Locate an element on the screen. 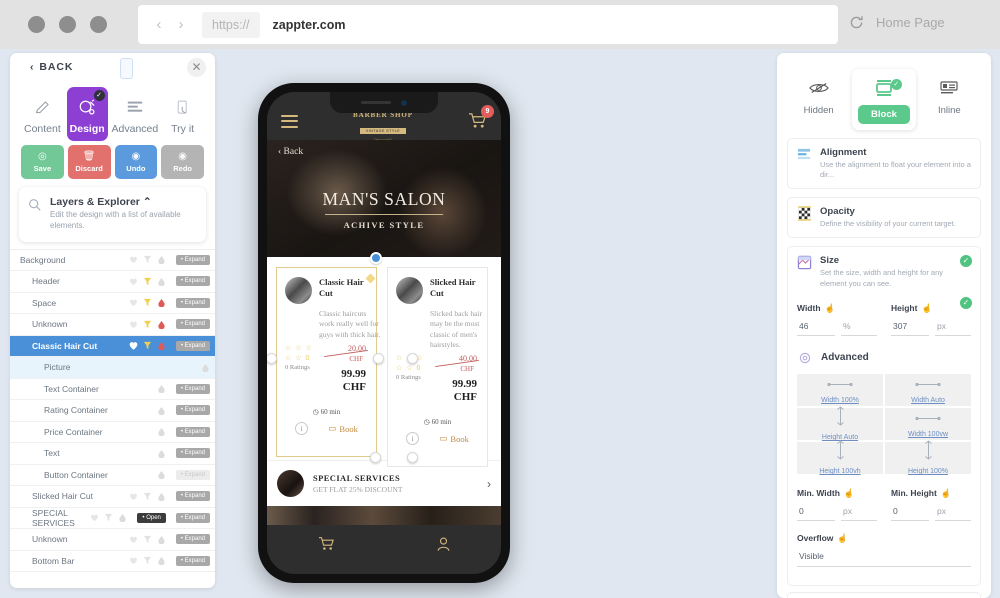  close-icon: ✕ is located at coordinates (196, 67).